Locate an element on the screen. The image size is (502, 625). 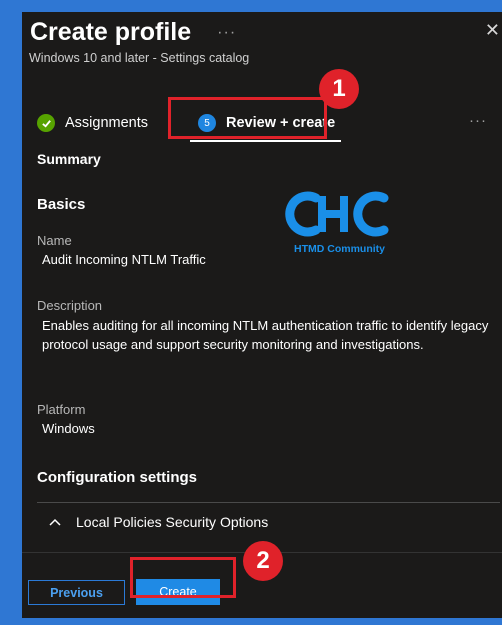
page-title: Create profile is located at coordinates (111, 32).